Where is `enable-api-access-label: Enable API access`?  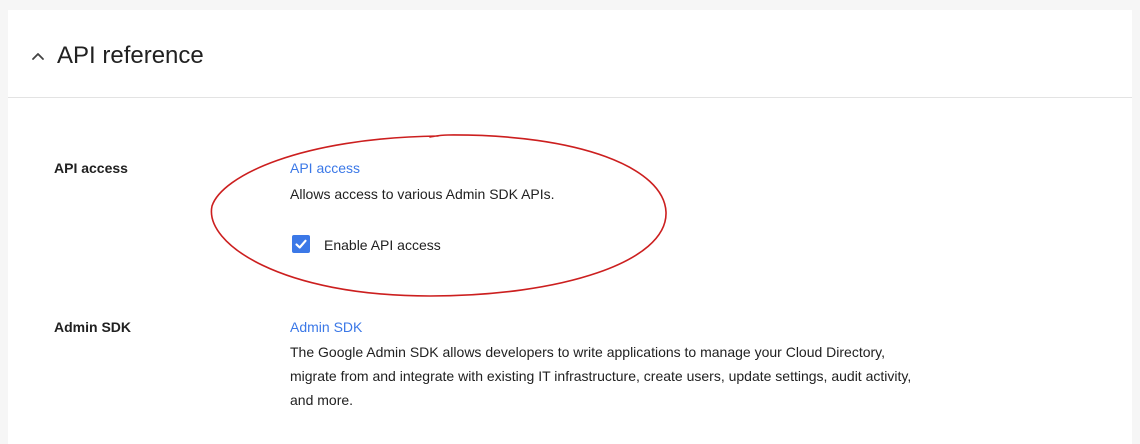
enable-api-access-label: Enable API access is located at coordinates (382, 245).